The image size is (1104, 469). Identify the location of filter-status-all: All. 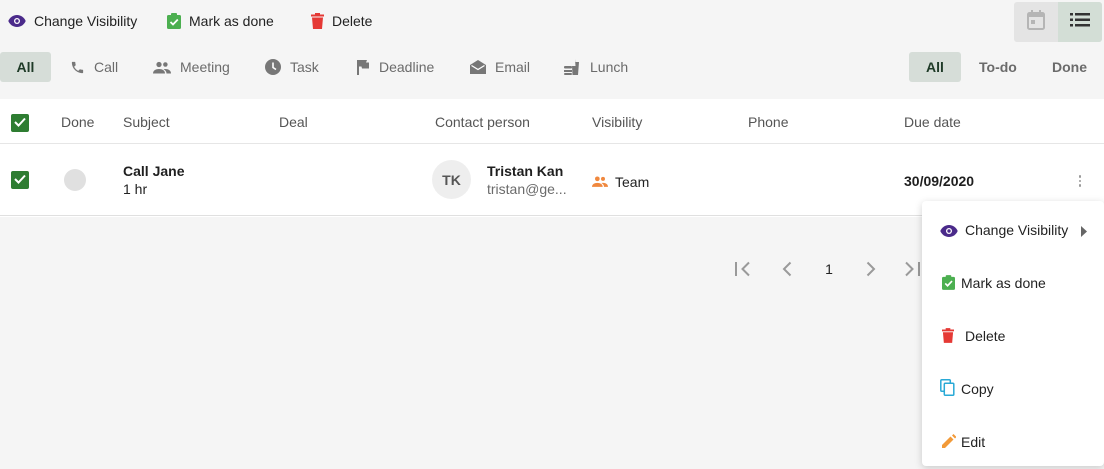
(935, 67).